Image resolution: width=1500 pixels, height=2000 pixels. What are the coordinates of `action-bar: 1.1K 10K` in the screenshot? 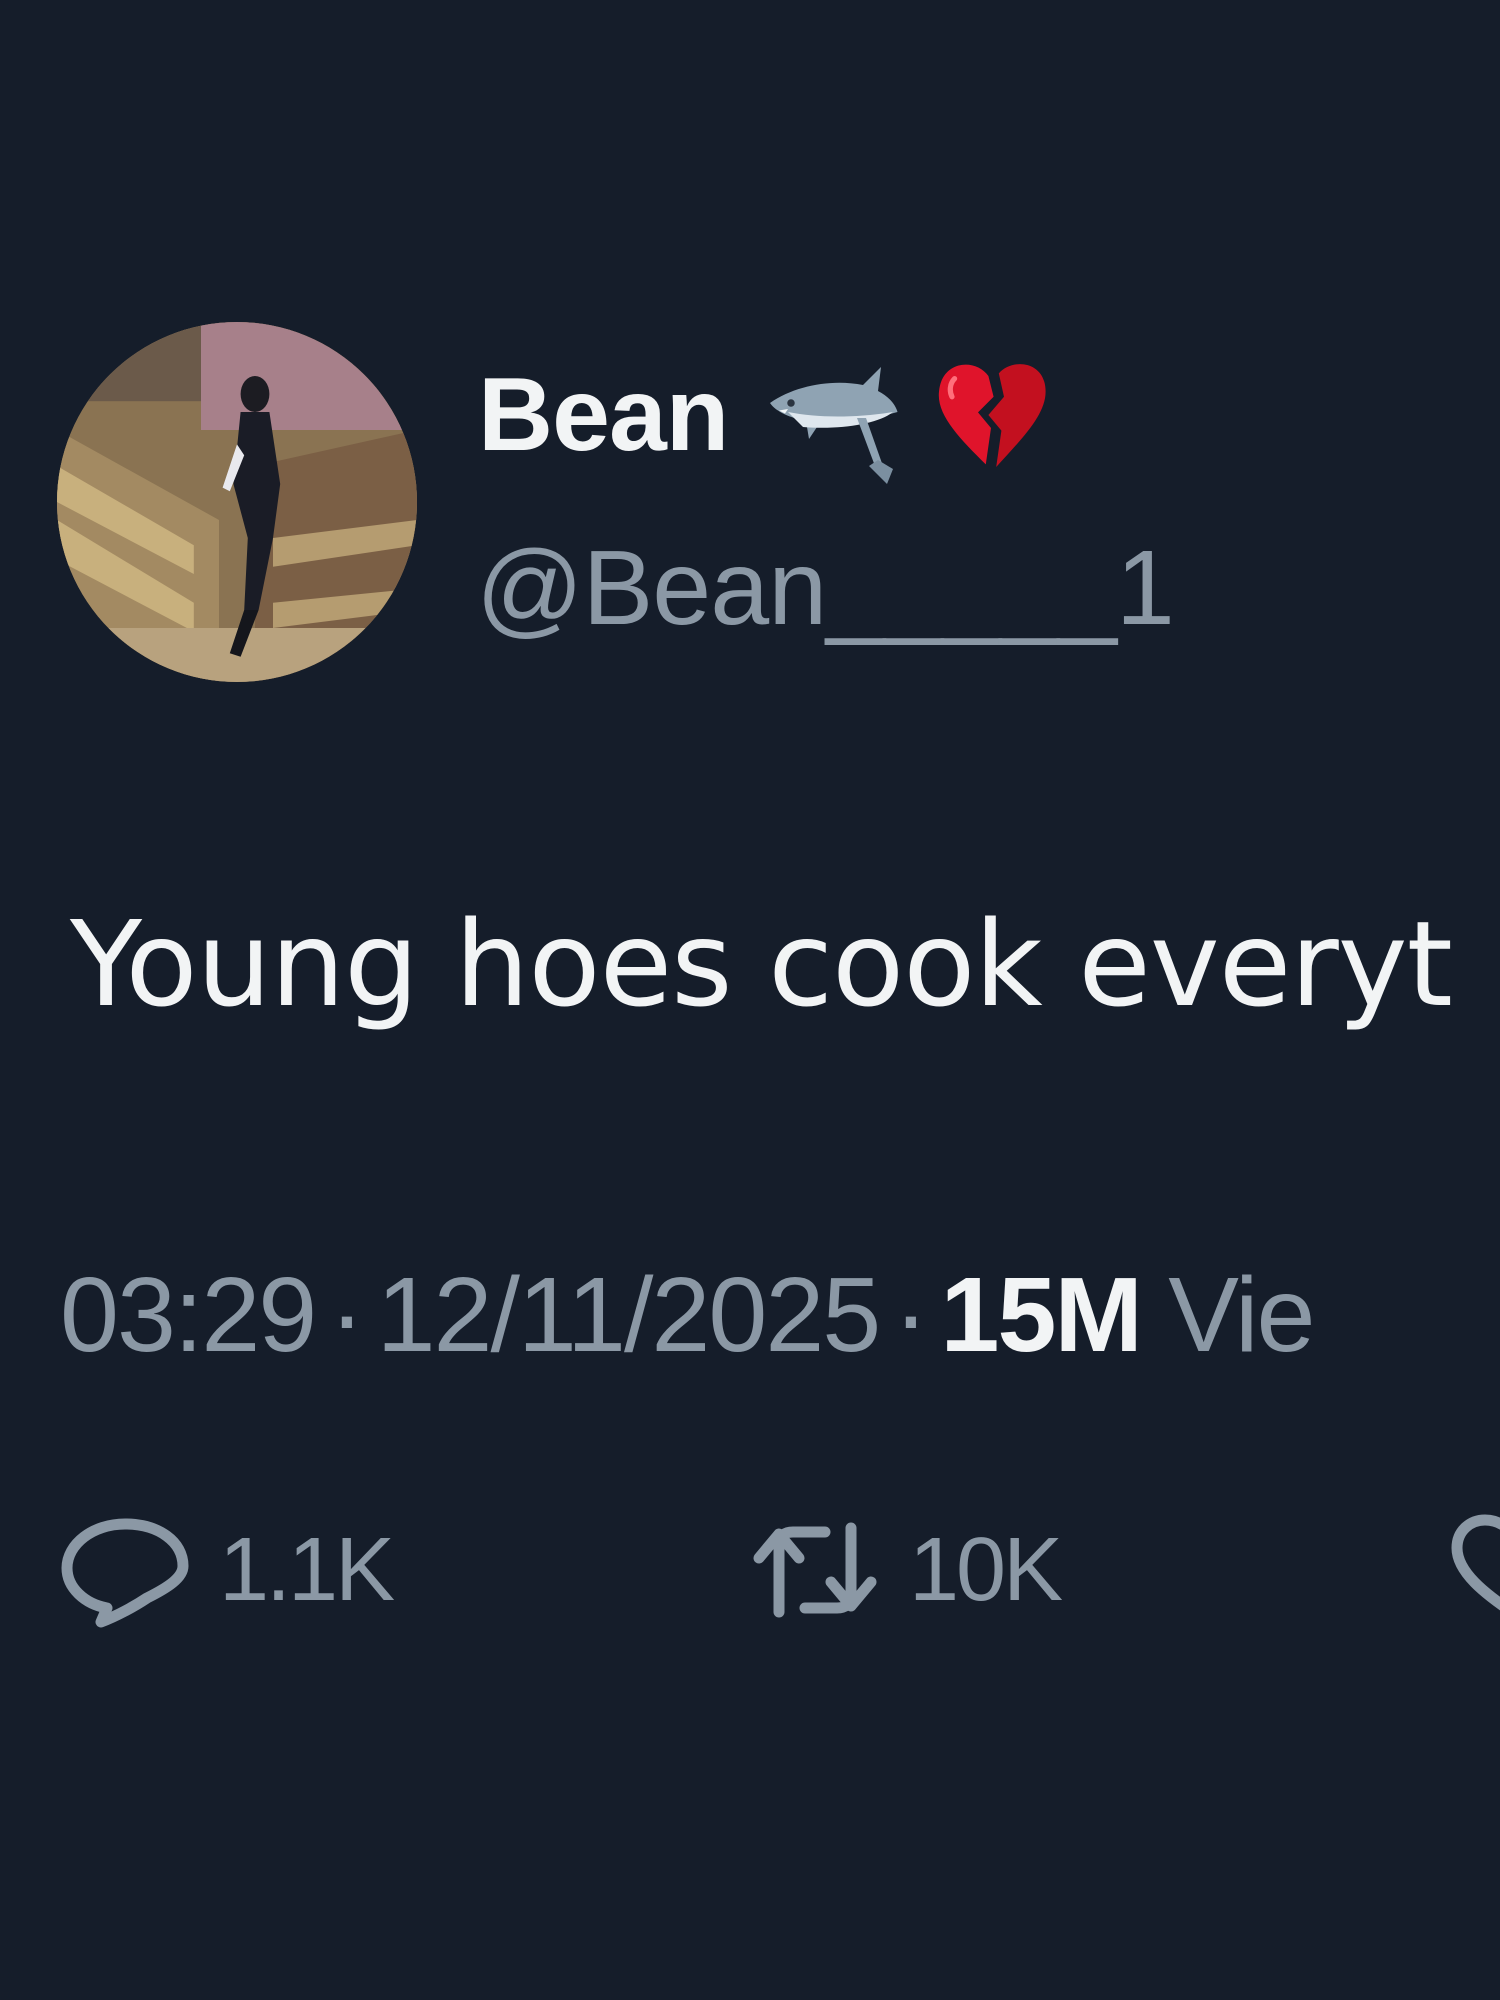 It's located at (777, 1570).